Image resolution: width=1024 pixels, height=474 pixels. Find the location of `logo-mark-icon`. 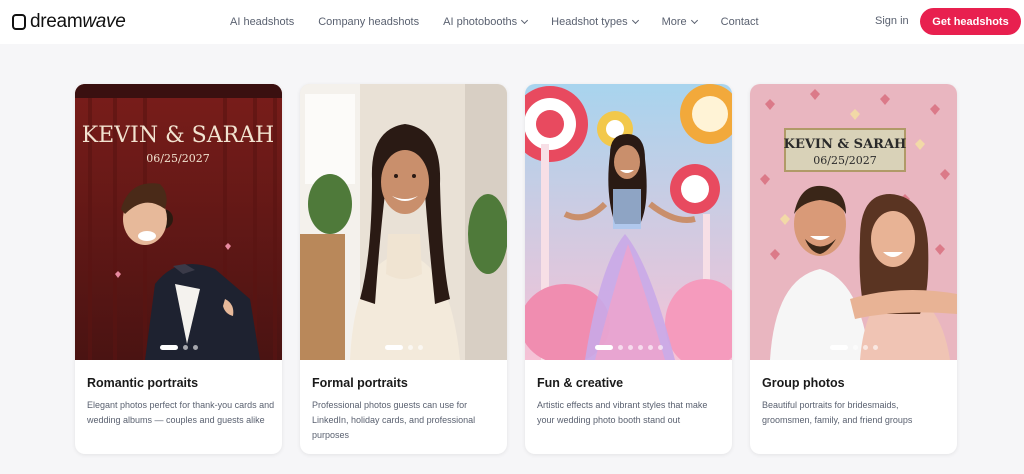

logo-mark-icon is located at coordinates (19, 22).